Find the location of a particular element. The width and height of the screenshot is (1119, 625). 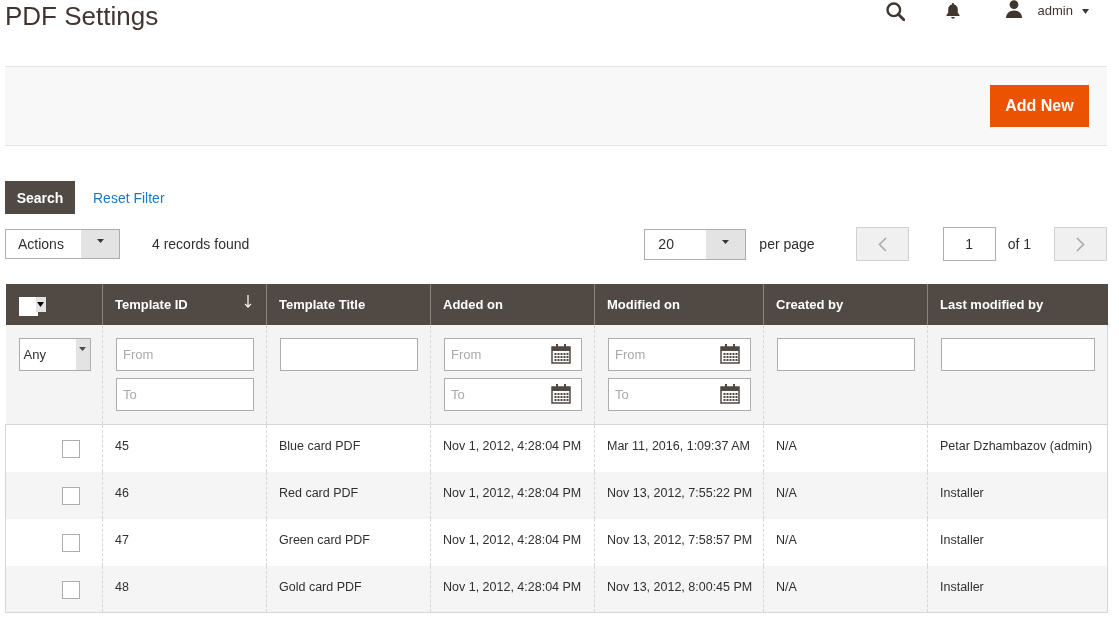

records-count: 4 records found is located at coordinates (201, 244).